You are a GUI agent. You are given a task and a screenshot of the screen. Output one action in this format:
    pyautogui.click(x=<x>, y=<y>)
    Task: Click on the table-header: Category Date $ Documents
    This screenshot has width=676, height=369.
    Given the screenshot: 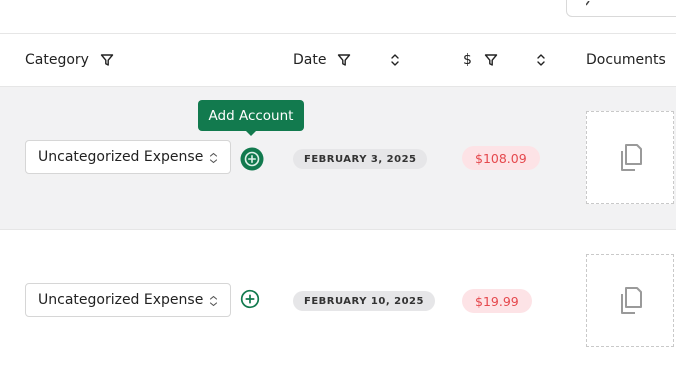 What is the action you would take?
    pyautogui.click(x=338, y=60)
    